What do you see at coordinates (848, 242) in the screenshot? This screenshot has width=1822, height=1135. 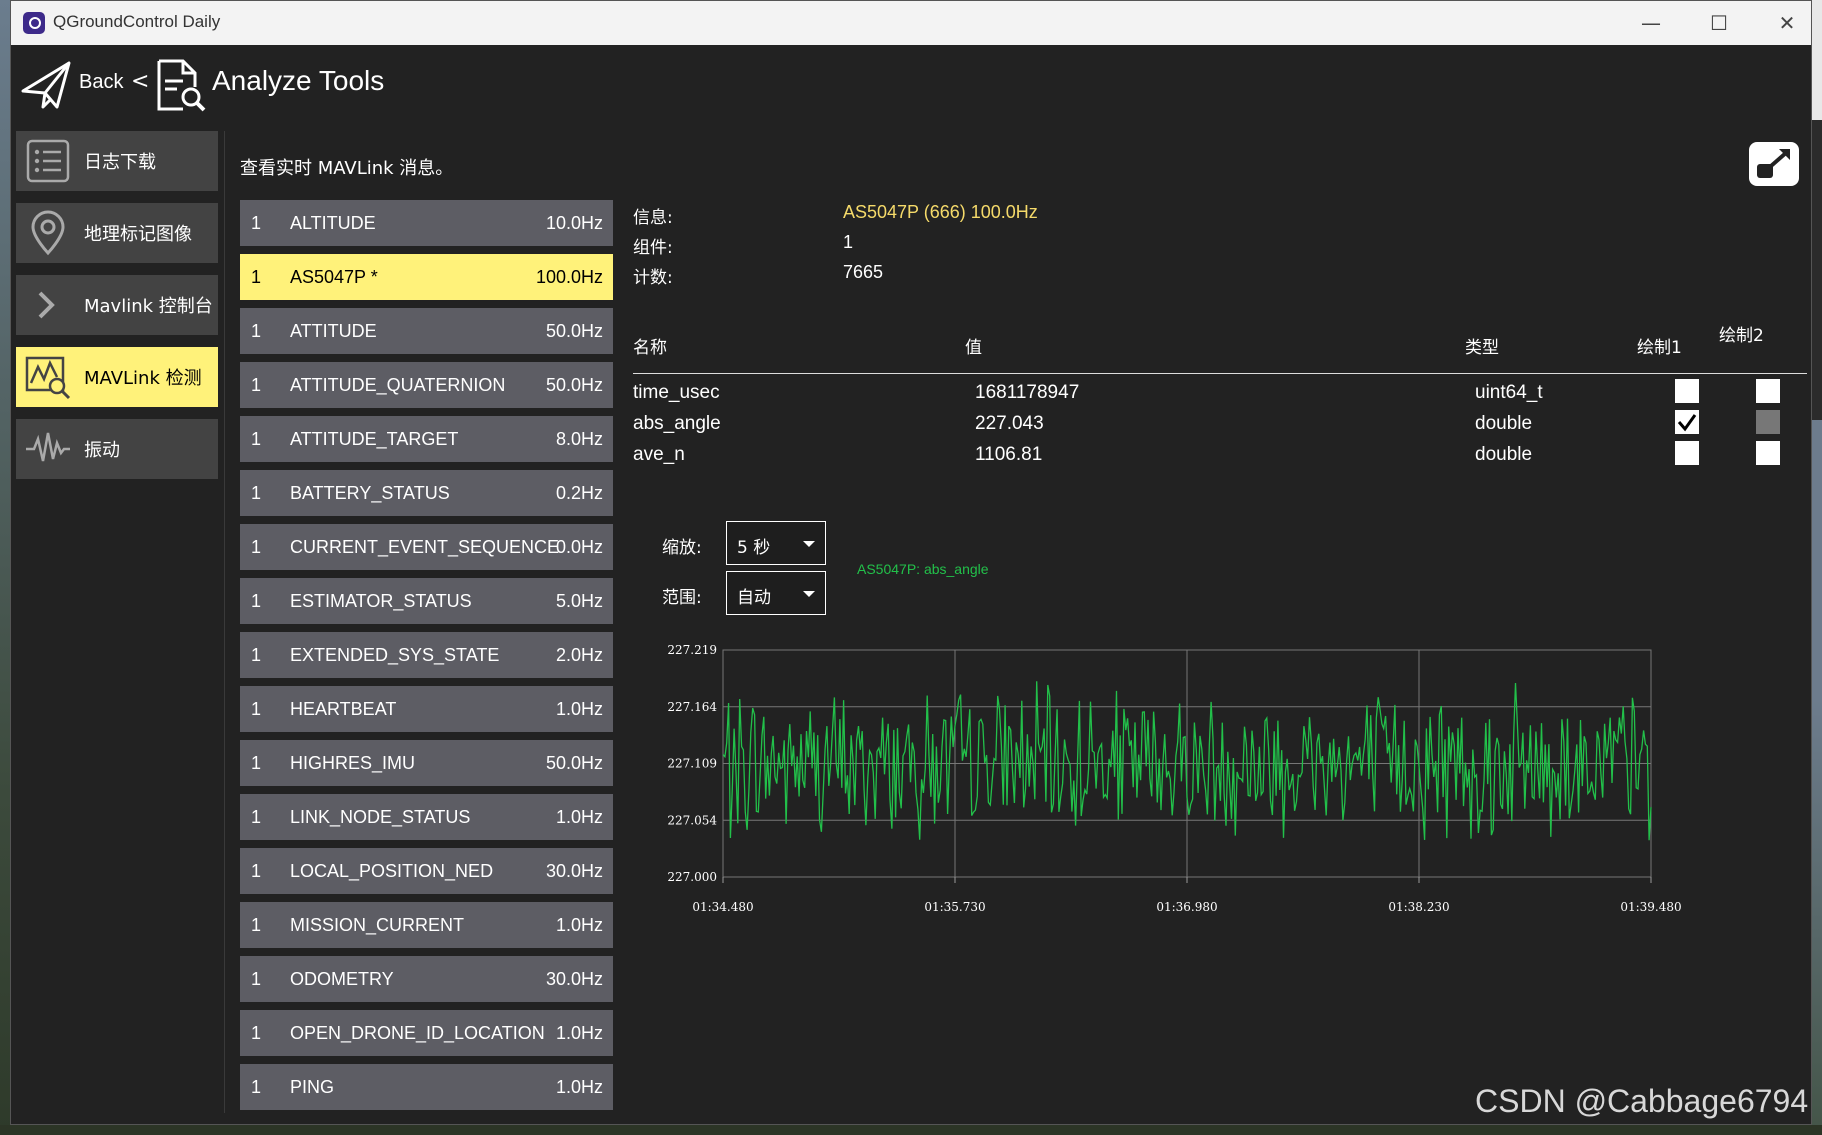 I see `component-value: 1` at bounding box center [848, 242].